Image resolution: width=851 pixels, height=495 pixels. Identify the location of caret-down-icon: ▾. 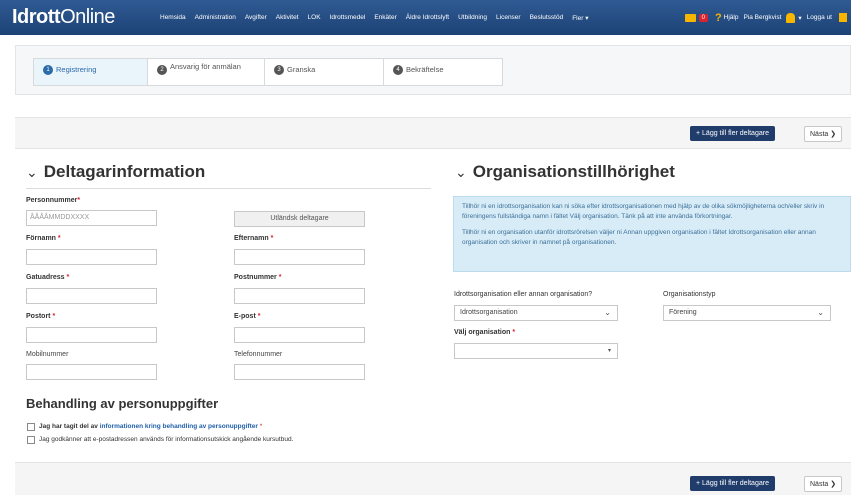
(609, 351).